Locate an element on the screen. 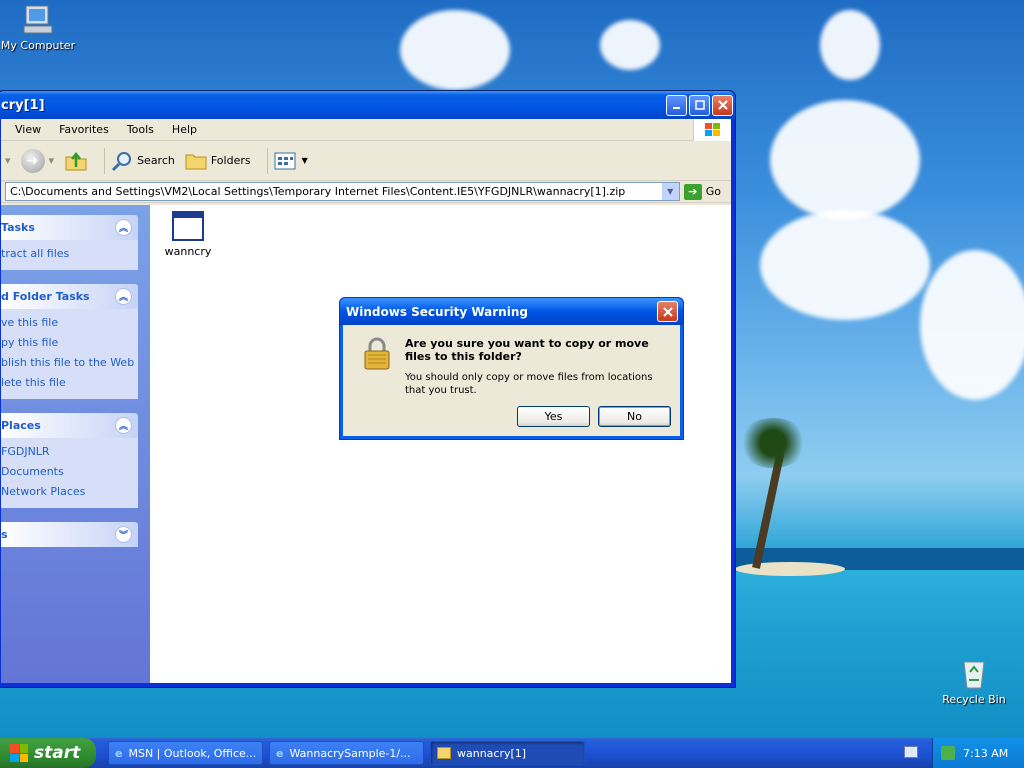  search-button: Search is located at coordinates (143, 161).